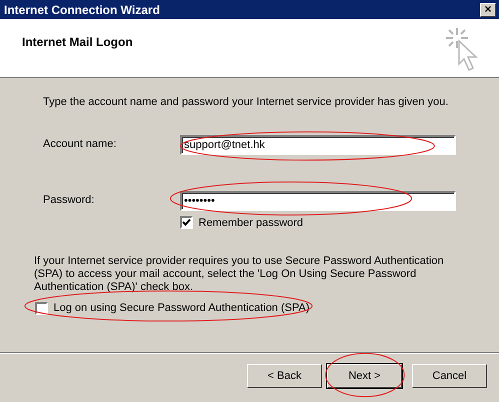 The image size is (499, 402). I want to click on close-button: ×, so click(488, 9).